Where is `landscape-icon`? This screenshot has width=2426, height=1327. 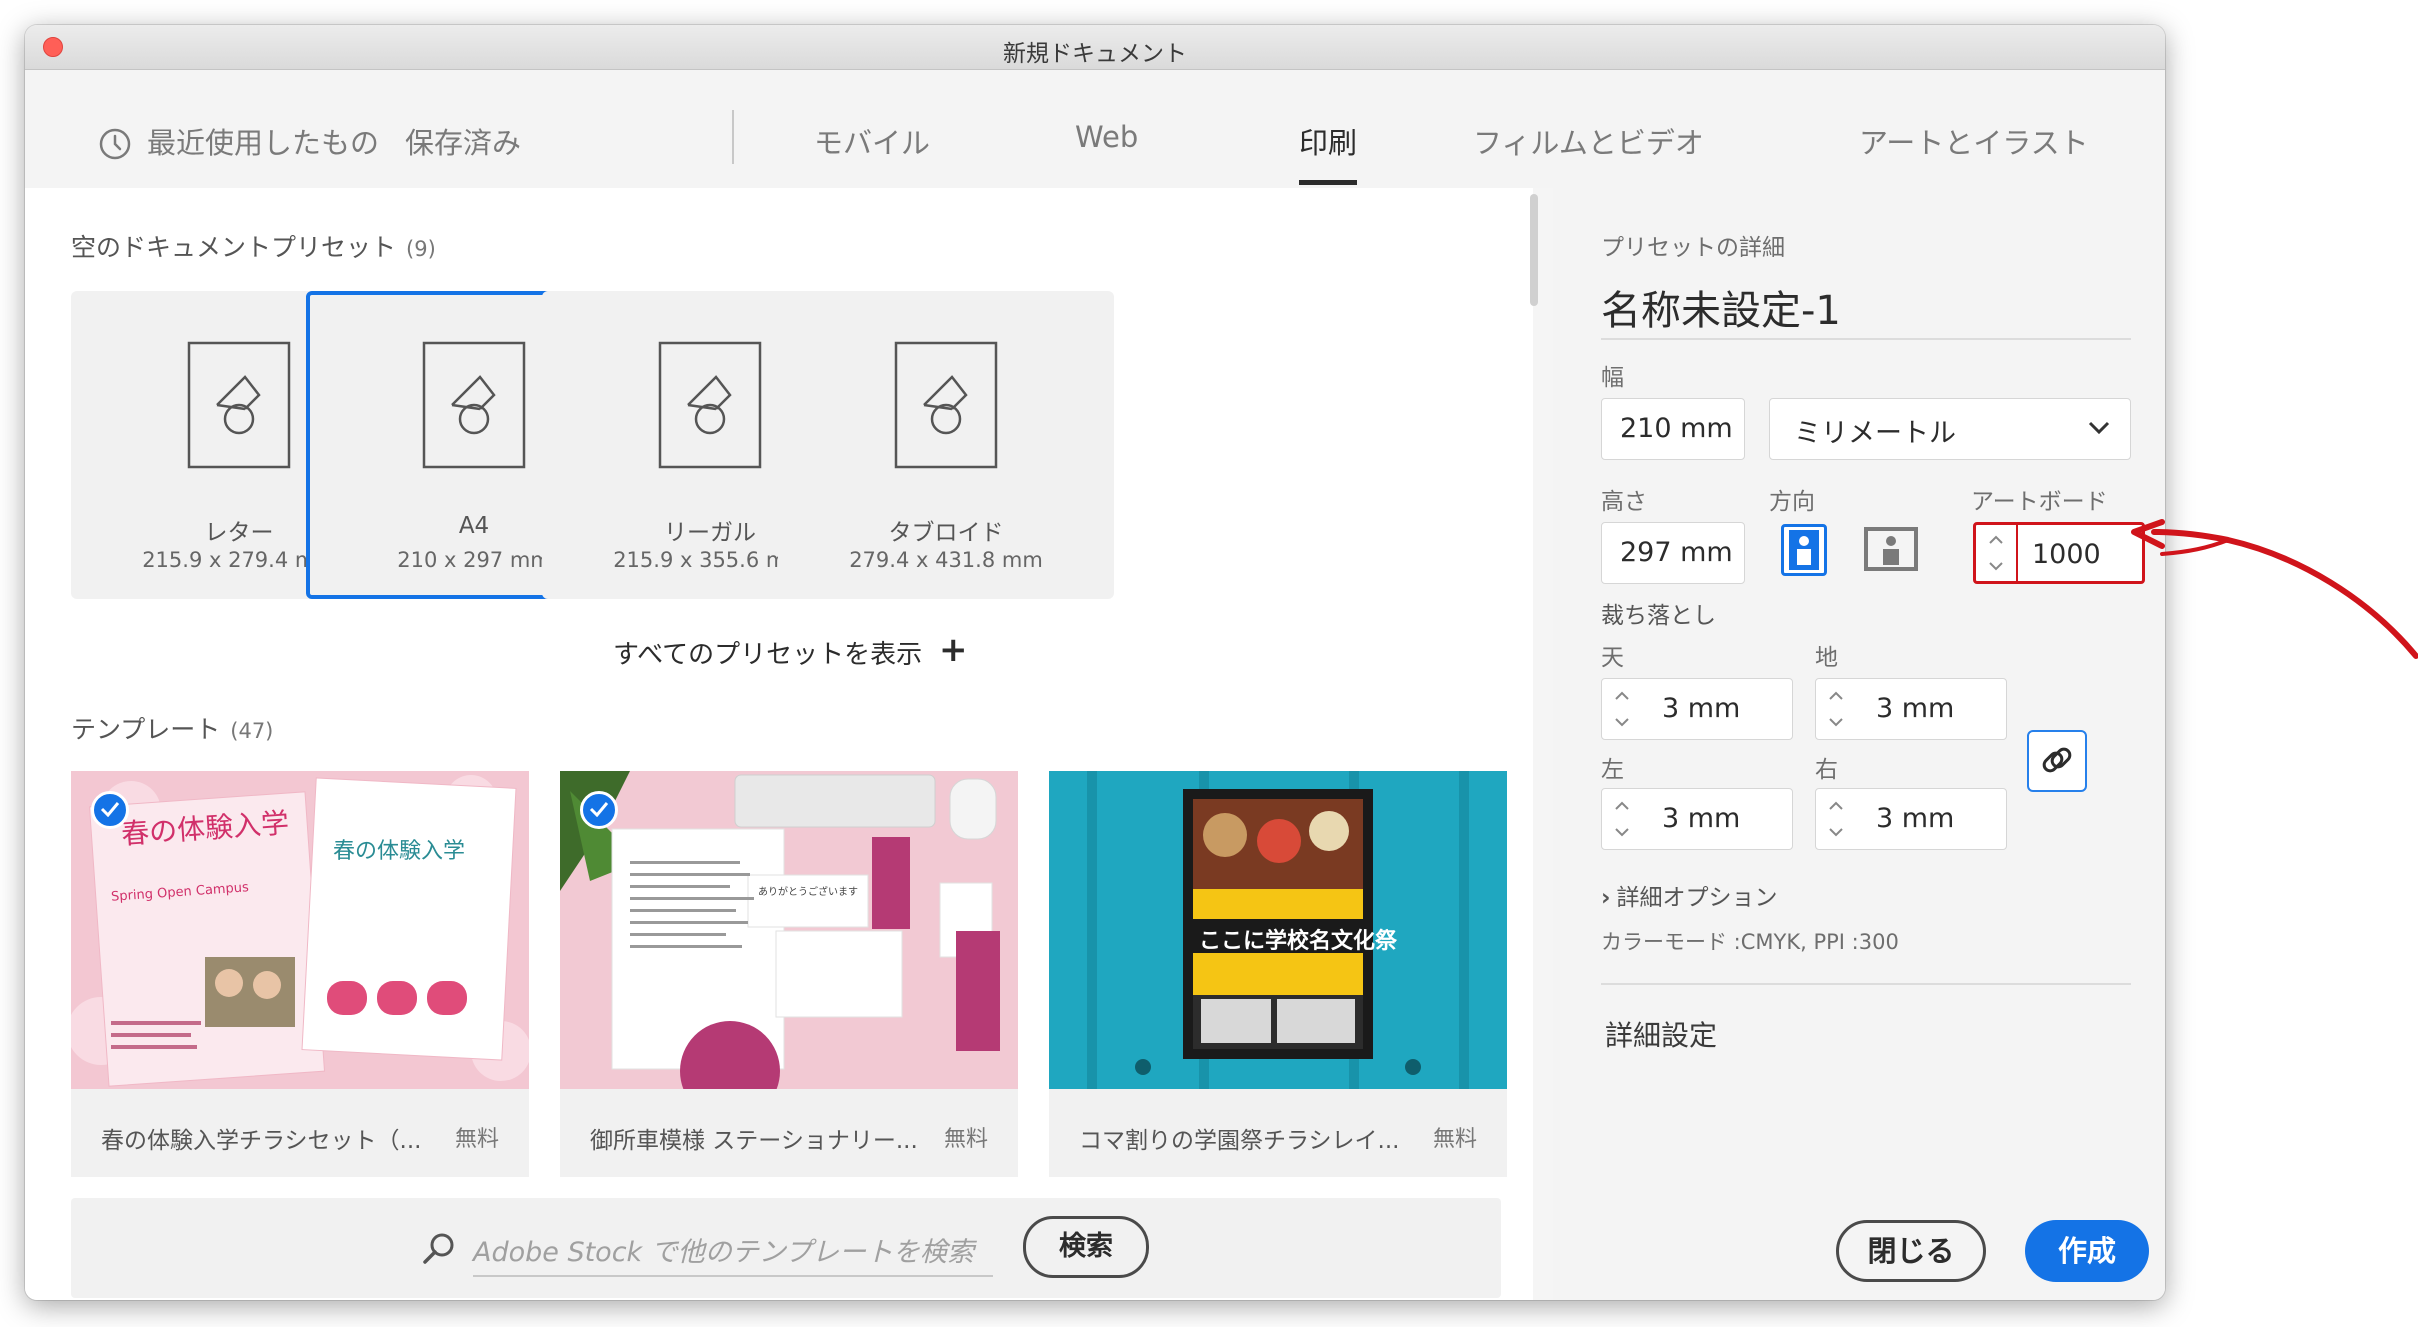 landscape-icon is located at coordinates (1891, 549).